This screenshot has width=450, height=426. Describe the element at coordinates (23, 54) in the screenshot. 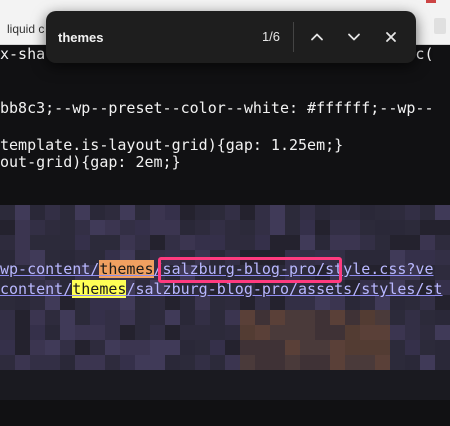

I see `code-text: x-sha` at that location.